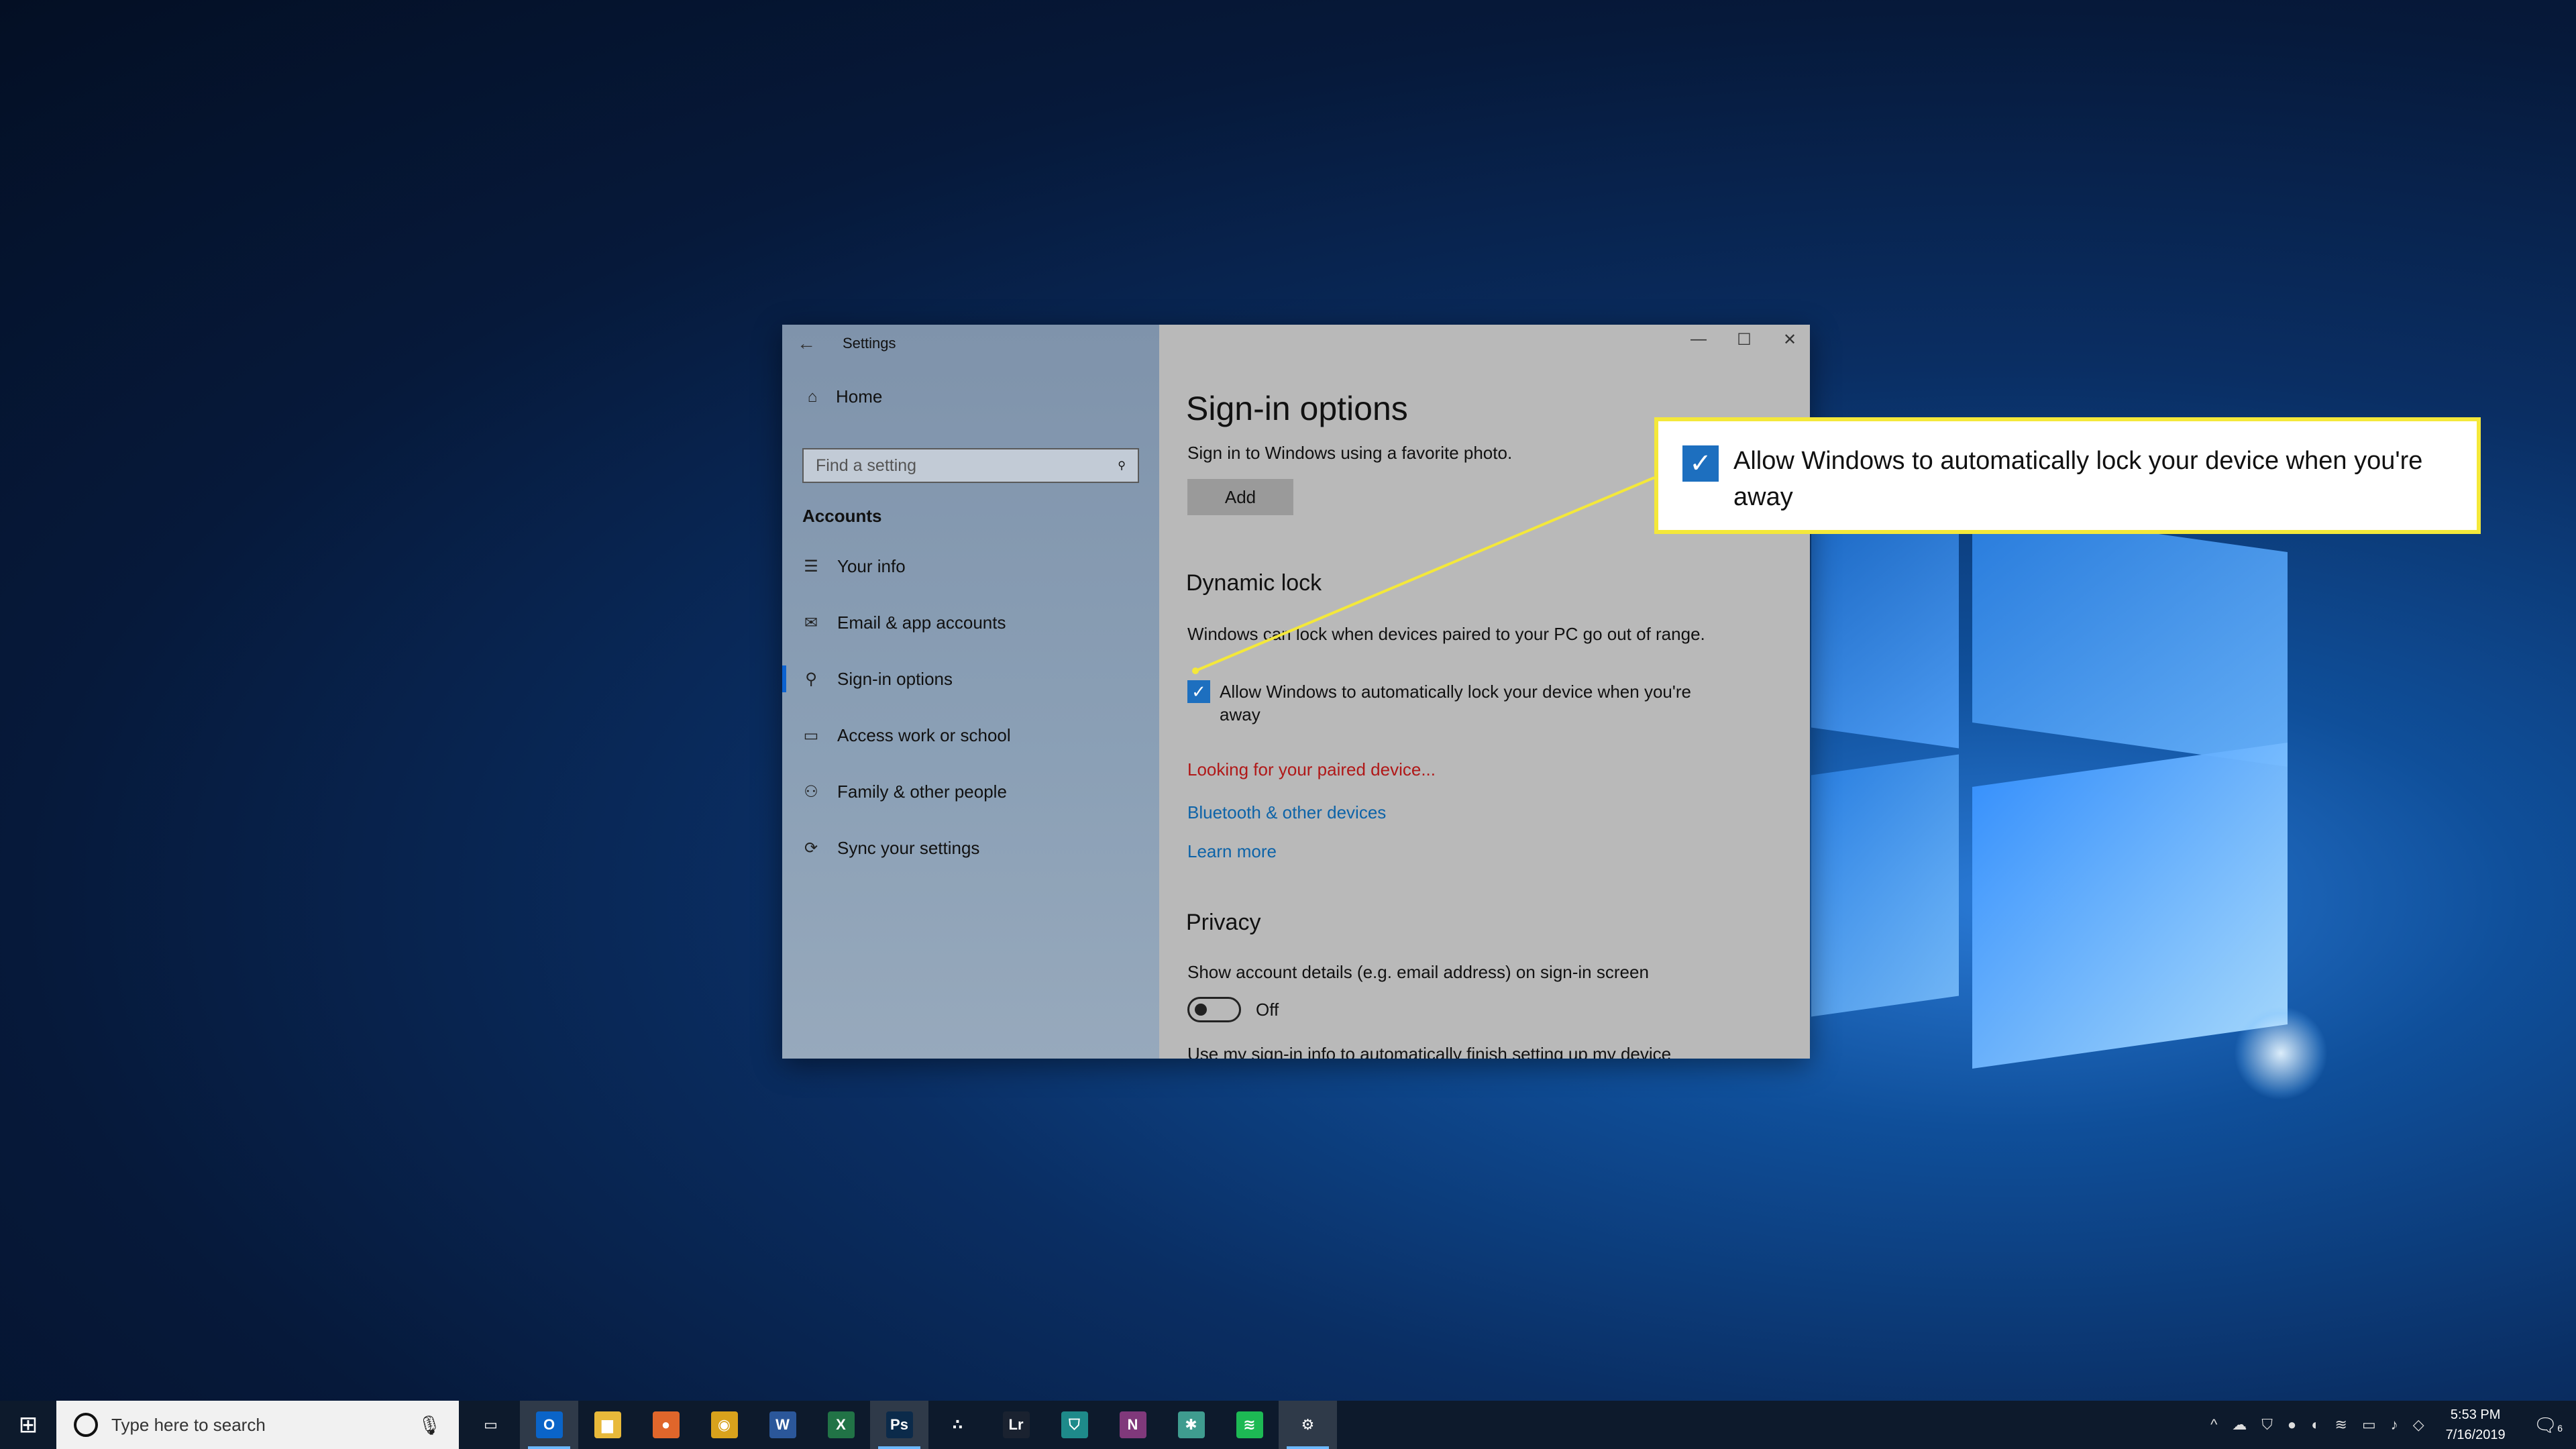 This screenshot has height=1449, width=2576. What do you see at coordinates (970, 679) in the screenshot?
I see `sidebar-item-sign-in-options: ⚲ Sign-in options` at bounding box center [970, 679].